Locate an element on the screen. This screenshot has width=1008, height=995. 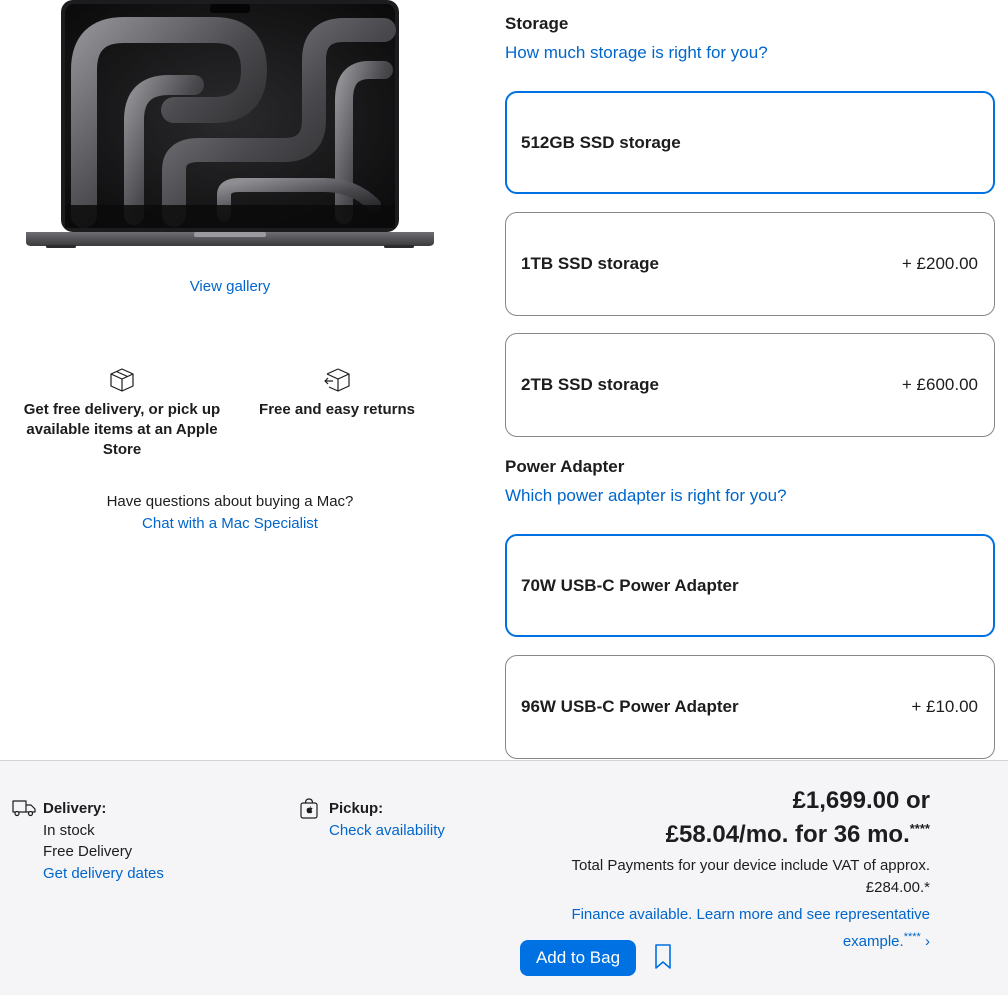
option-price: + £10.00 is located at coordinates (944, 706).